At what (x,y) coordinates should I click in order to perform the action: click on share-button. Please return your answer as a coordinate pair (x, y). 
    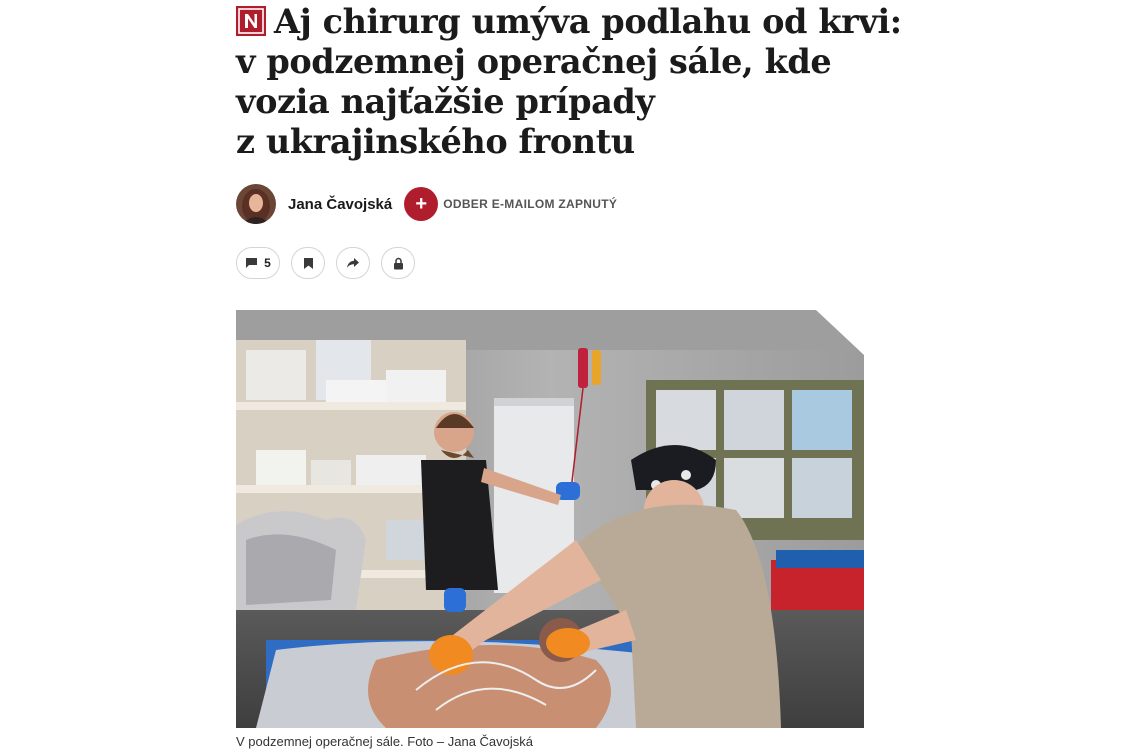
    Looking at the image, I should click on (353, 263).